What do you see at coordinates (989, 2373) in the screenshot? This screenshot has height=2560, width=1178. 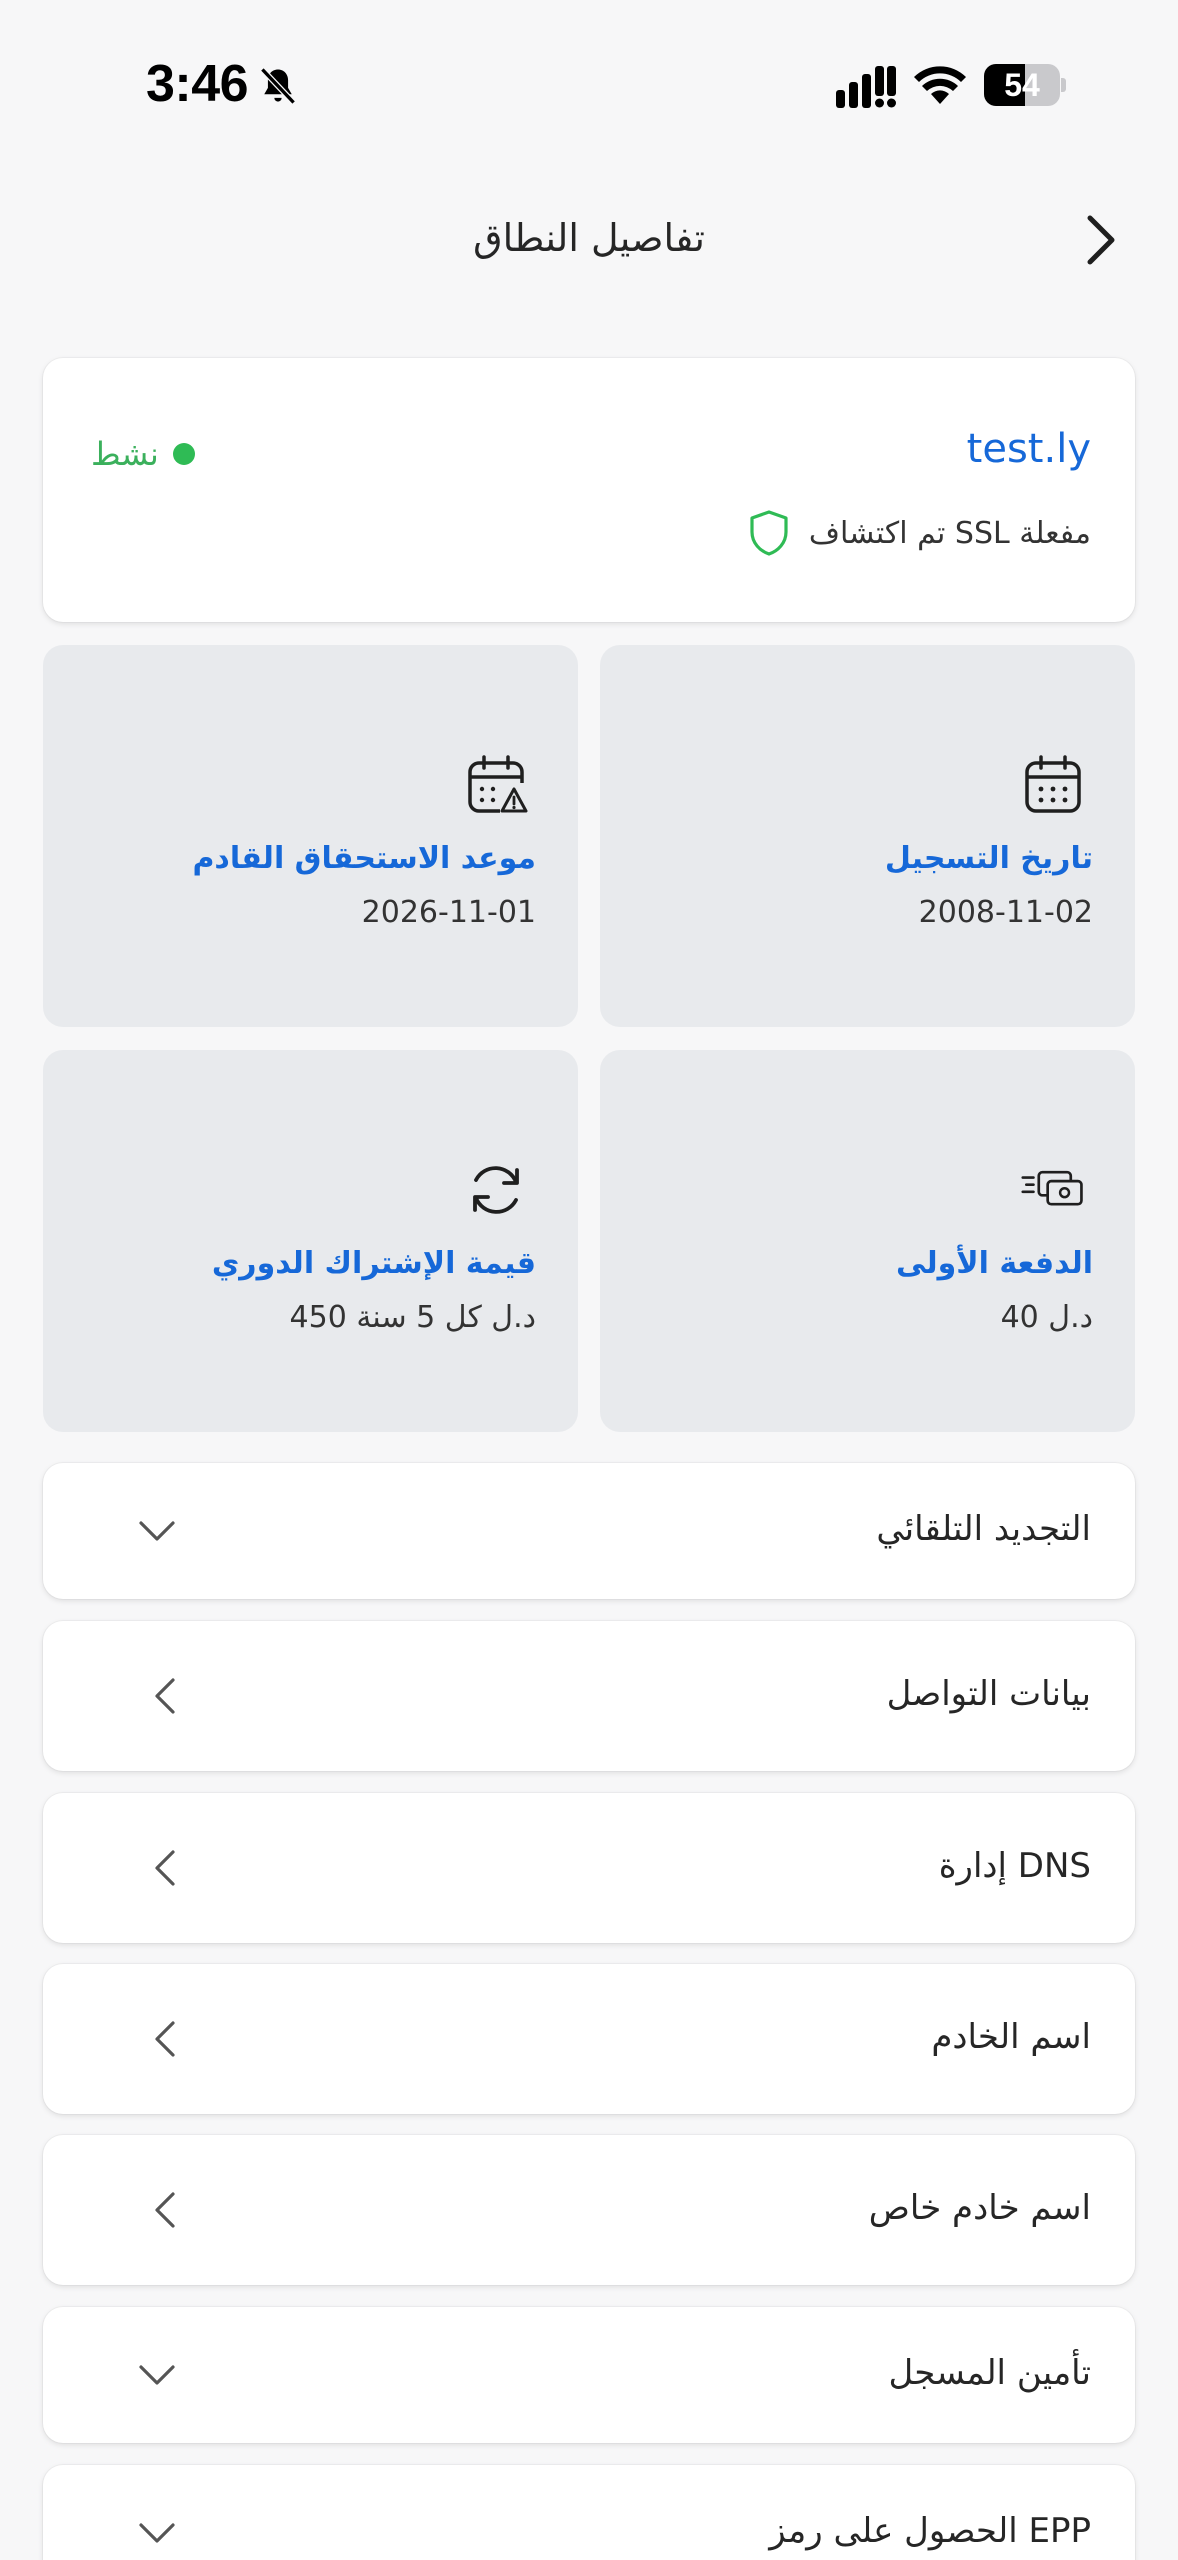 I see `section-label: تأمين المسجل` at bounding box center [989, 2373].